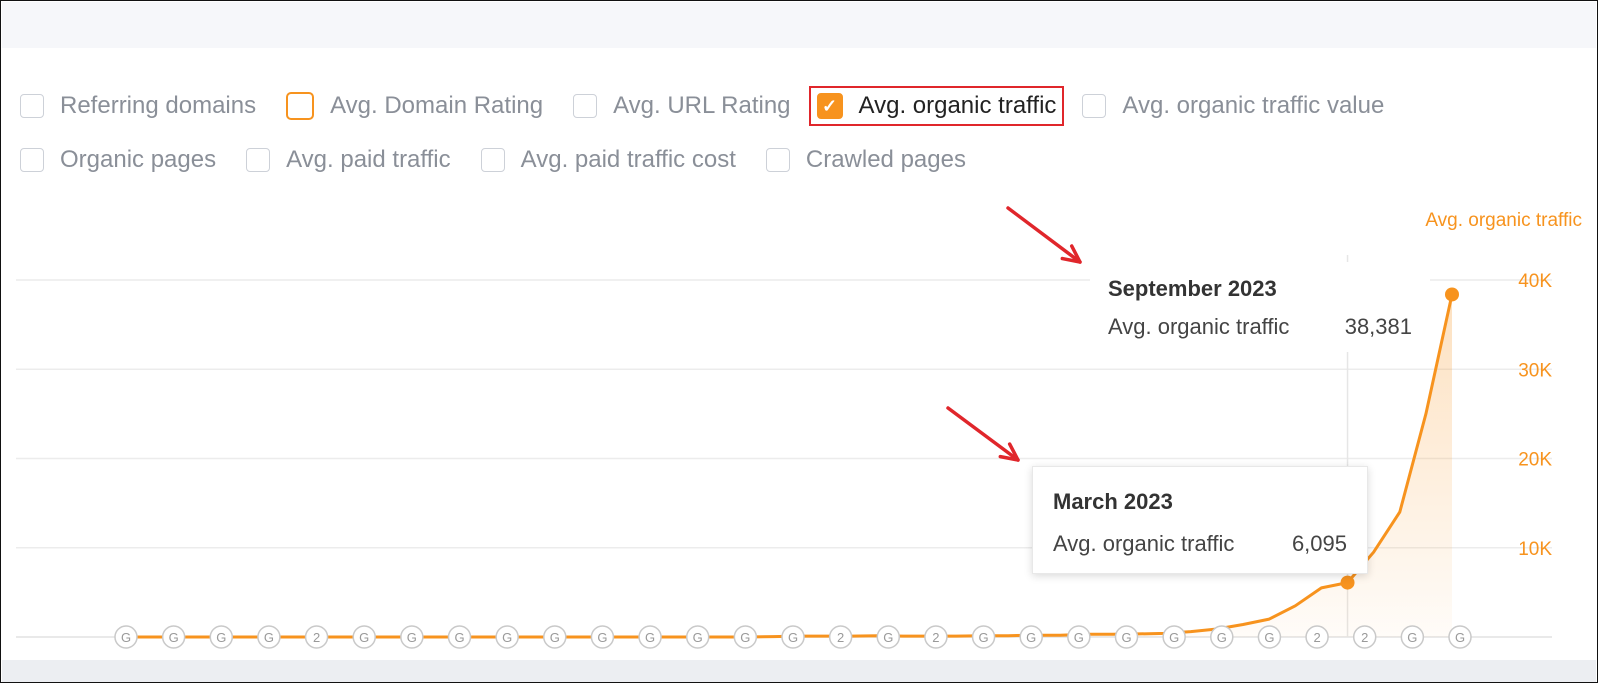 The height and width of the screenshot is (685, 1600). I want to click on tooltip-title: March 2023, so click(1113, 501).